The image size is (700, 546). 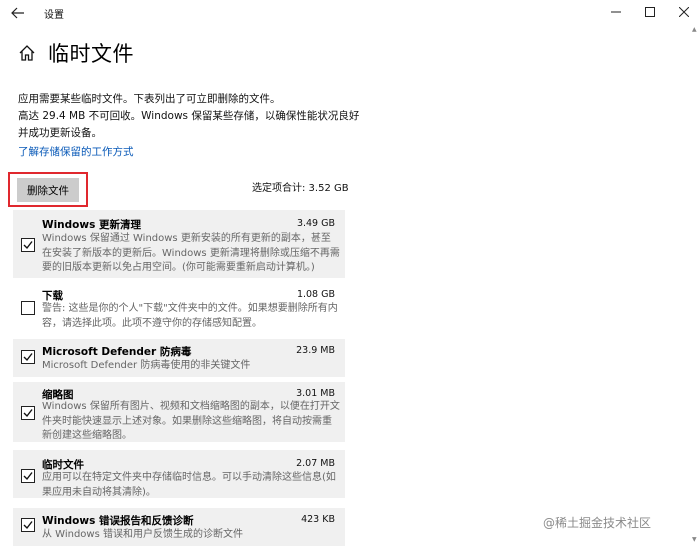 What do you see at coordinates (54, 15) in the screenshot?
I see `window-title: 设置` at bounding box center [54, 15].